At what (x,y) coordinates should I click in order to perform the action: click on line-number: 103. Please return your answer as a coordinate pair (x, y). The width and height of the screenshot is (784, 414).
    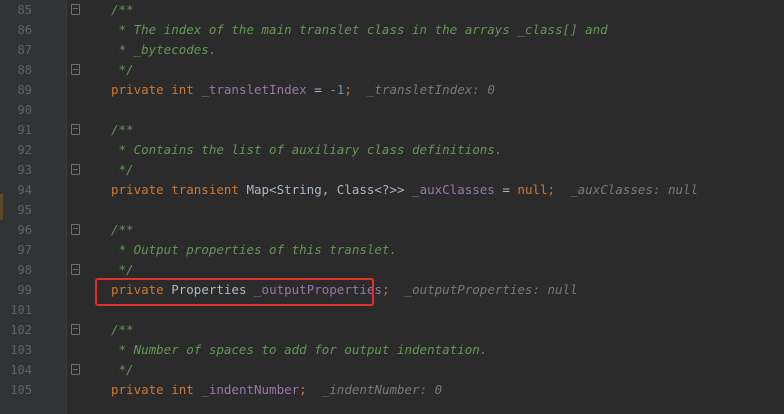
    Looking at the image, I should click on (21, 350).